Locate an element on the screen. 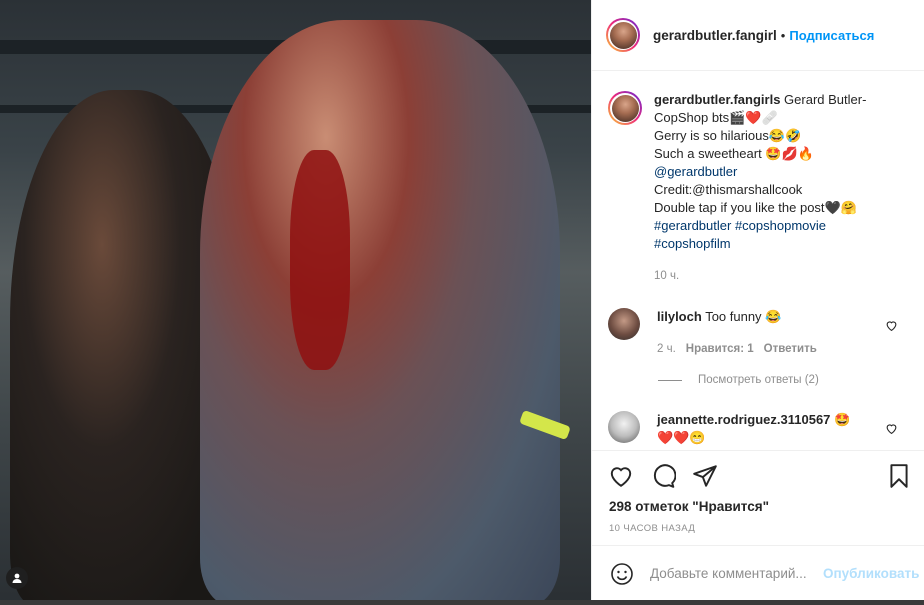  share-send-icon is located at coordinates (705, 476).